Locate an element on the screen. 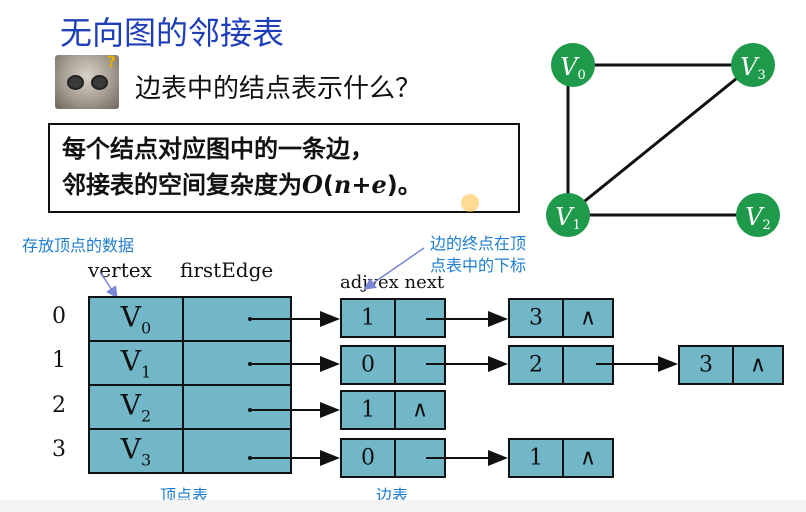 The width and height of the screenshot is (806, 512). player-control-strip is located at coordinates (403, 506).